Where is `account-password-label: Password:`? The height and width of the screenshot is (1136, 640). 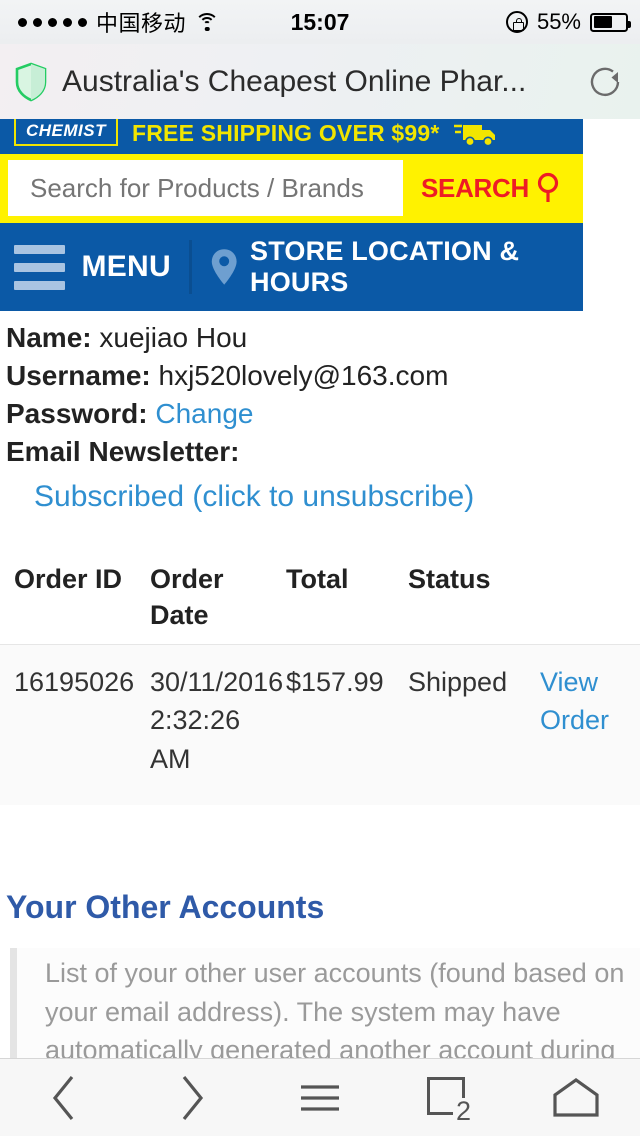 account-password-label: Password: is located at coordinates (77, 414).